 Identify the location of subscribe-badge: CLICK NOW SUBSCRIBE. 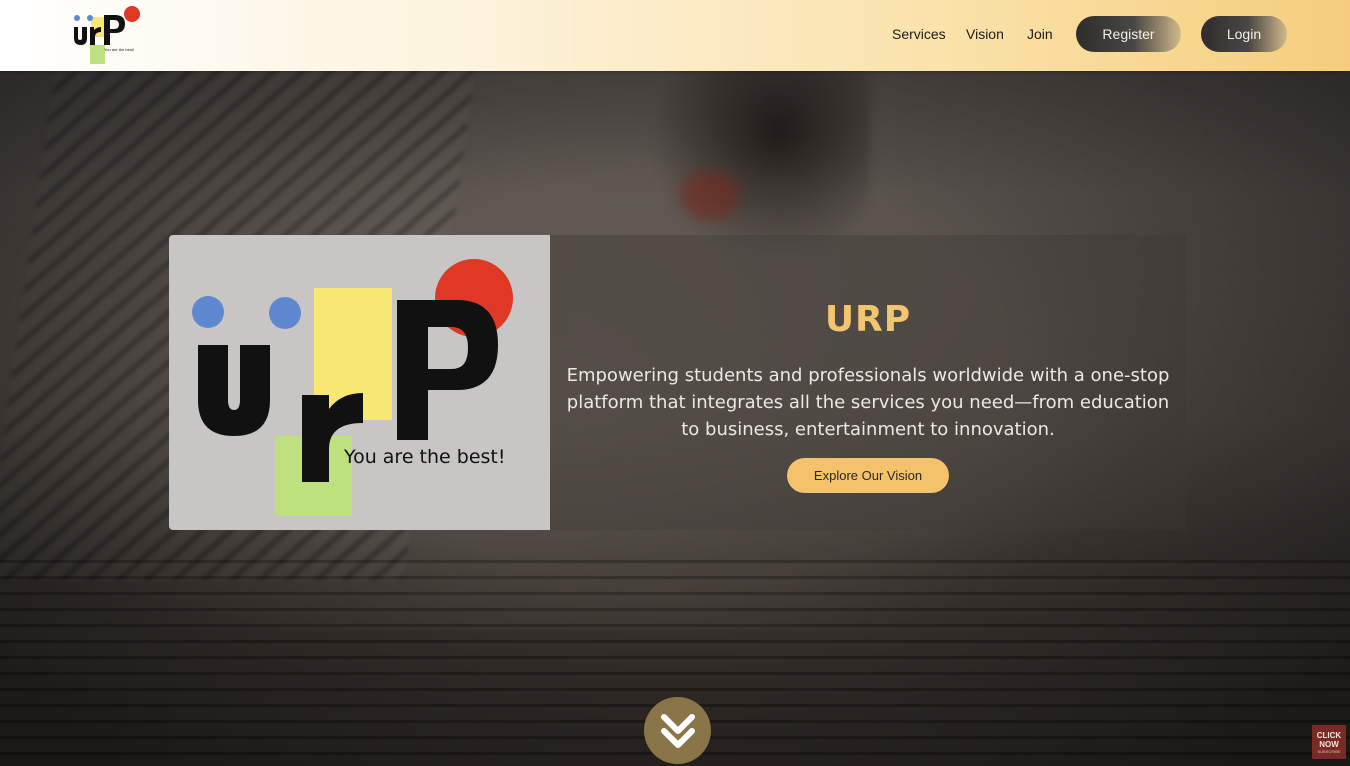
(1329, 742).